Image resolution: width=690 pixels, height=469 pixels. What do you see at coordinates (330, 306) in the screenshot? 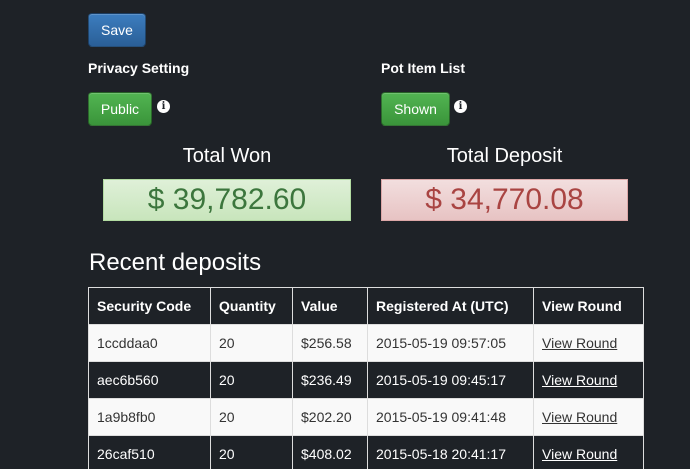
I see `column-header-value: Value` at bounding box center [330, 306].